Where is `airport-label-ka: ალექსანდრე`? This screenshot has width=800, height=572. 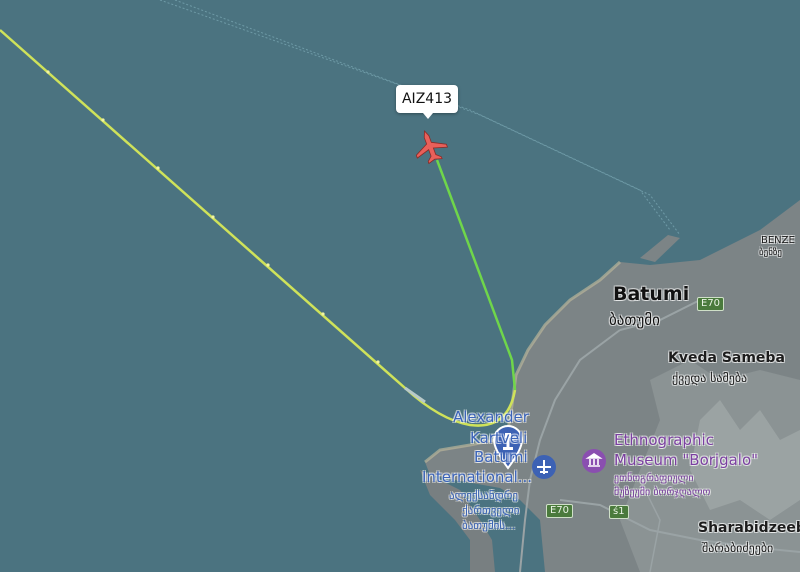
airport-label-ka: ალექსანდრე is located at coordinates (483, 495).